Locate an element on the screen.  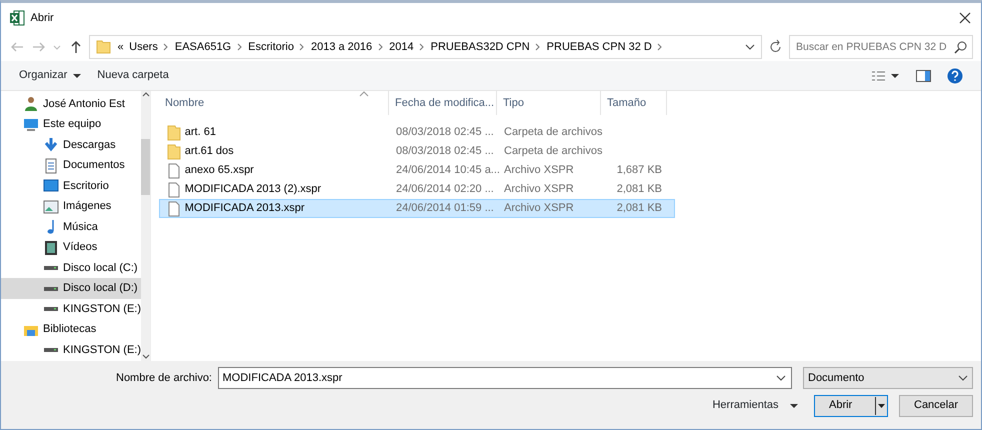
file-name: MODIFICADA 2013 (2).xspr is located at coordinates (253, 190).